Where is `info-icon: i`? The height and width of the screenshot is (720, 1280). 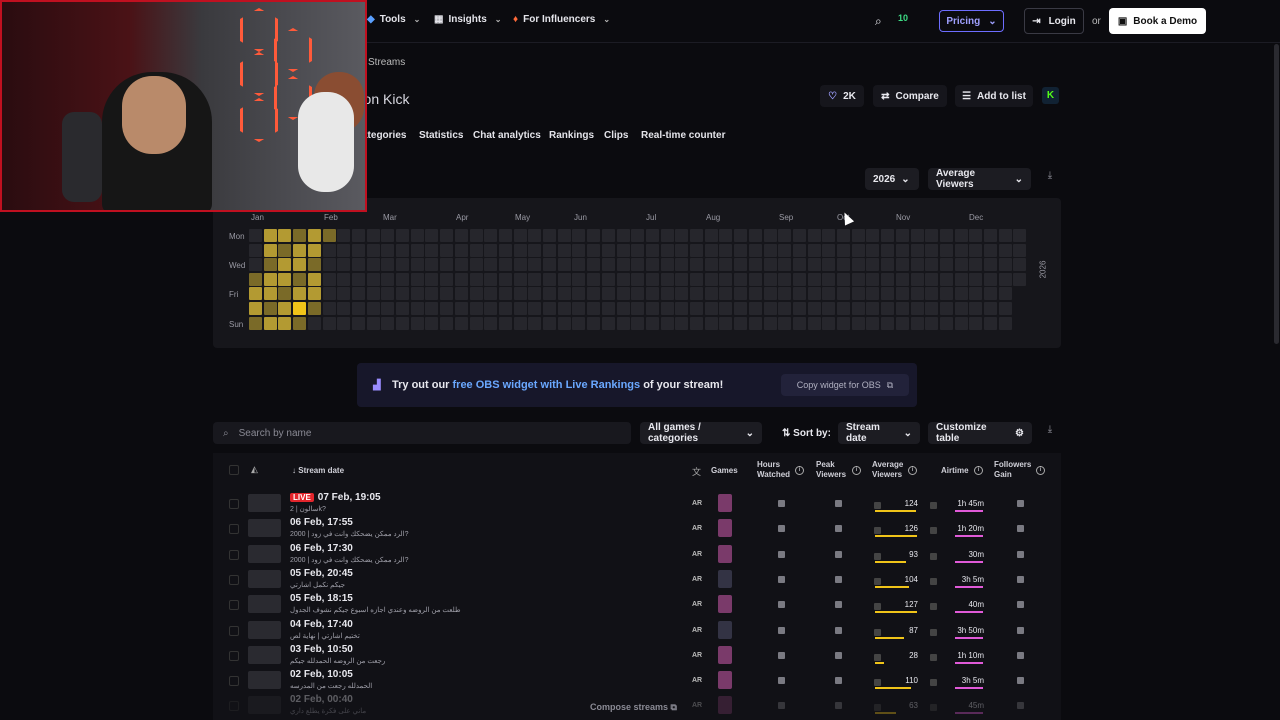
info-icon: i is located at coordinates (856, 470).